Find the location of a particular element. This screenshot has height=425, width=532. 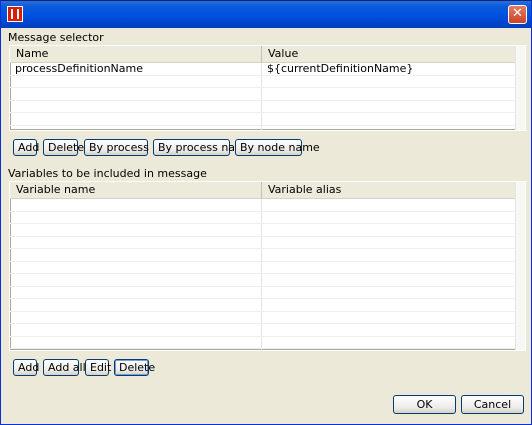

table-header: Variable name Variable alias is located at coordinates (267, 190).